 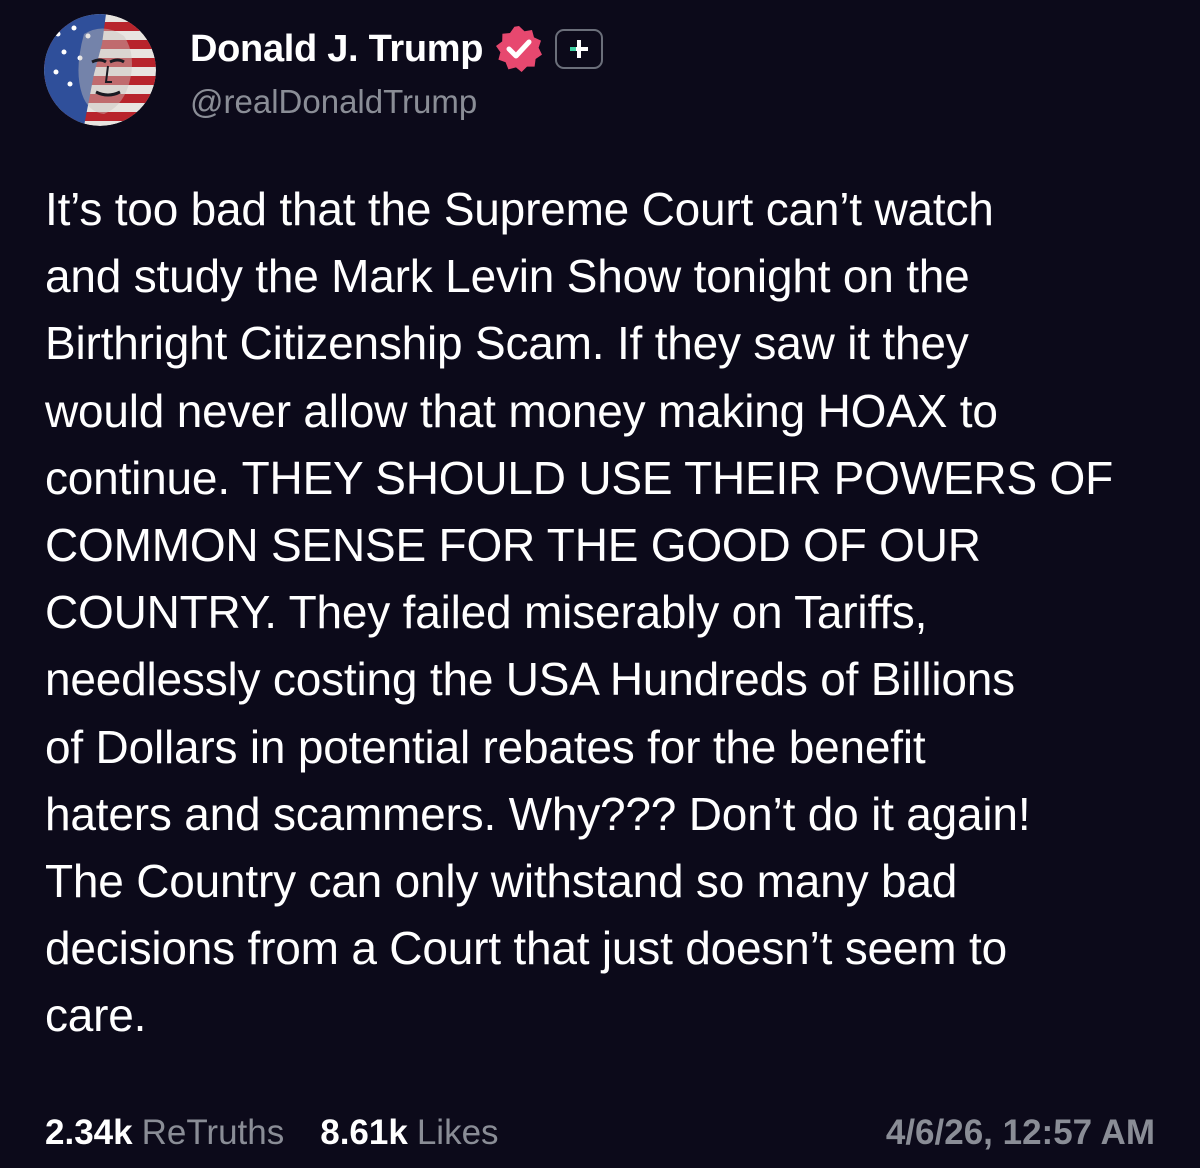 I want to click on name-row: Donald J. Trump, so click(x=397, y=49).